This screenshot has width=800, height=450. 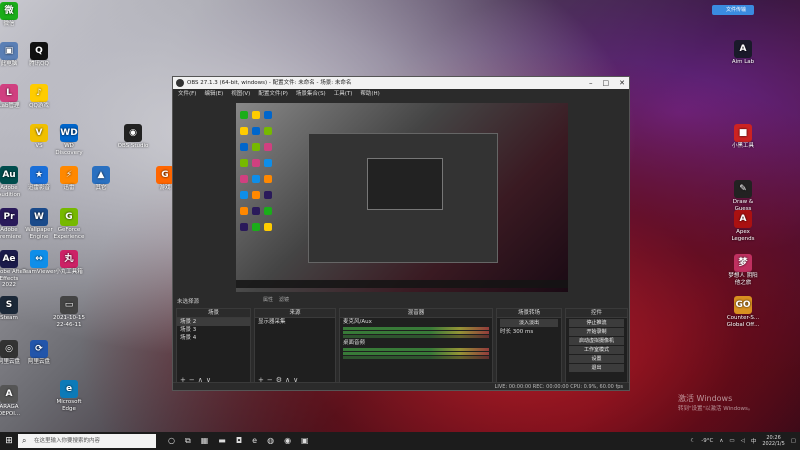 What do you see at coordinates (416, 349) in the screenshot?
I see `volume-meter` at bounding box center [416, 349].